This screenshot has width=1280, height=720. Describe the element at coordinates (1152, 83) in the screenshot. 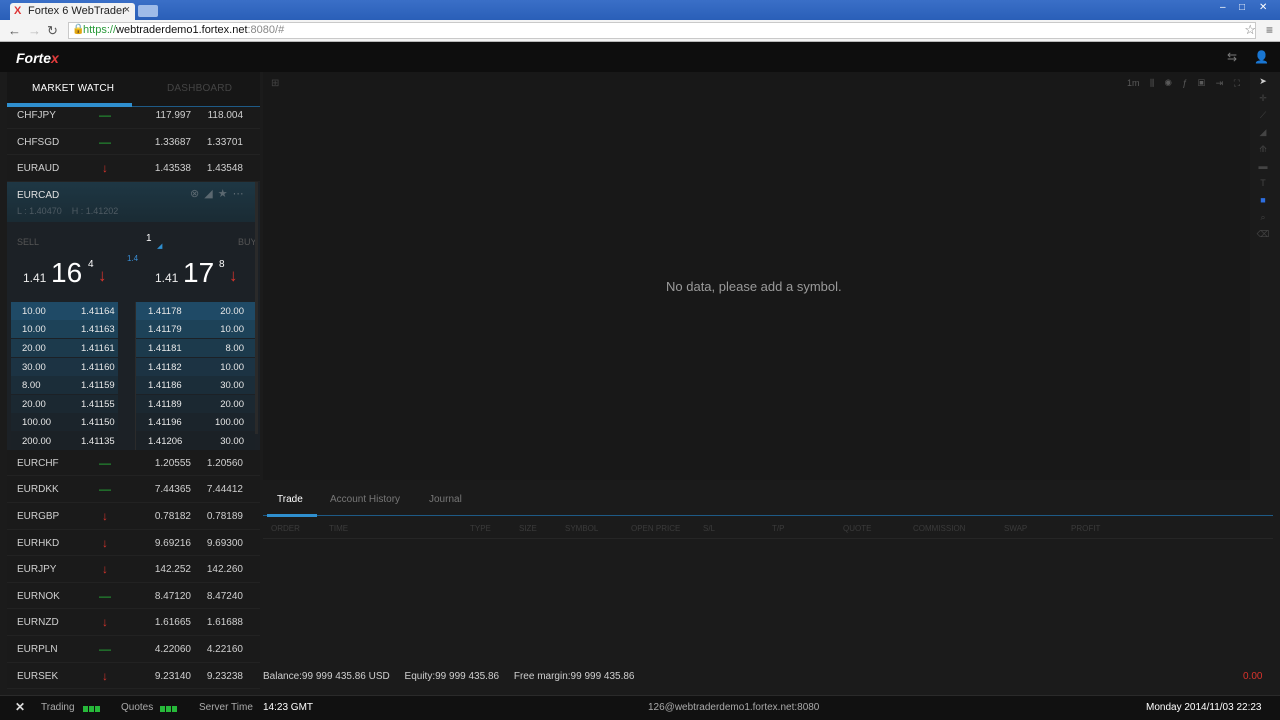

I see `candlestick-icon: ⫼` at that location.